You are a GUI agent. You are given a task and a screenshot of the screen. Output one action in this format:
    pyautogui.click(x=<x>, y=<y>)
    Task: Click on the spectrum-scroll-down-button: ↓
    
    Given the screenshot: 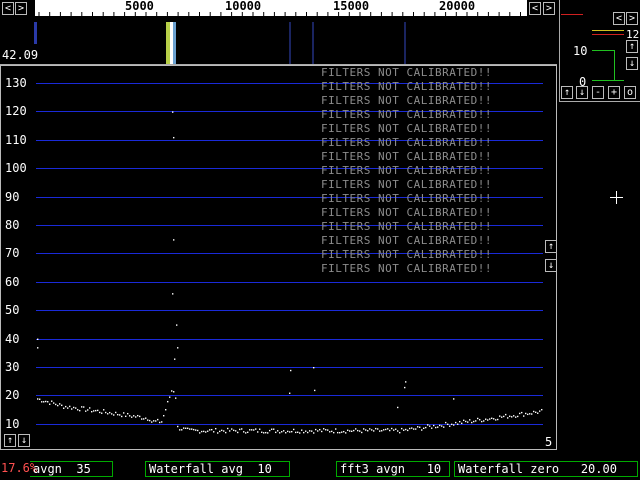 What is the action you would take?
    pyautogui.click(x=24, y=440)
    